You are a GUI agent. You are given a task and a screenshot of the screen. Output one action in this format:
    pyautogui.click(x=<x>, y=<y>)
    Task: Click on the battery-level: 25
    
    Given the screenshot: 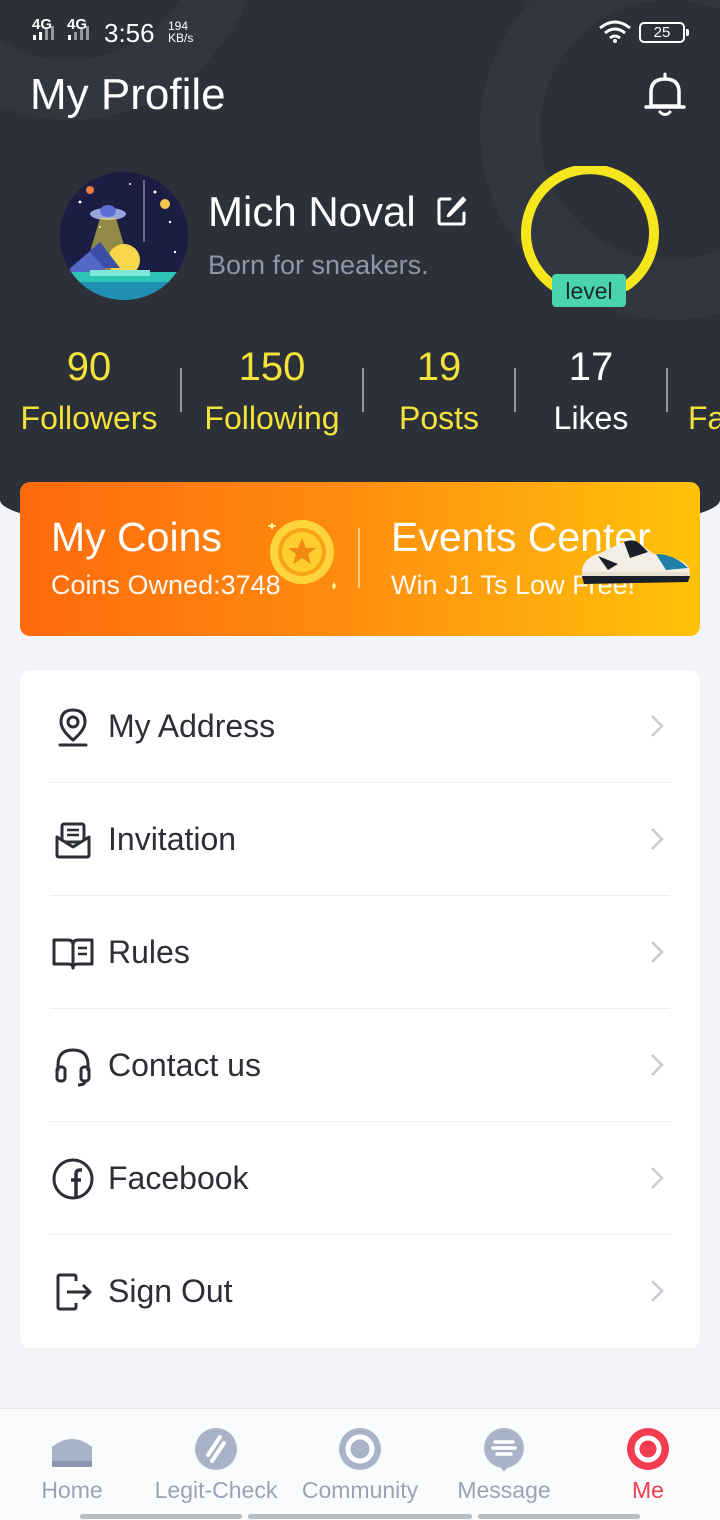 What is the action you would take?
    pyautogui.click(x=662, y=32)
    